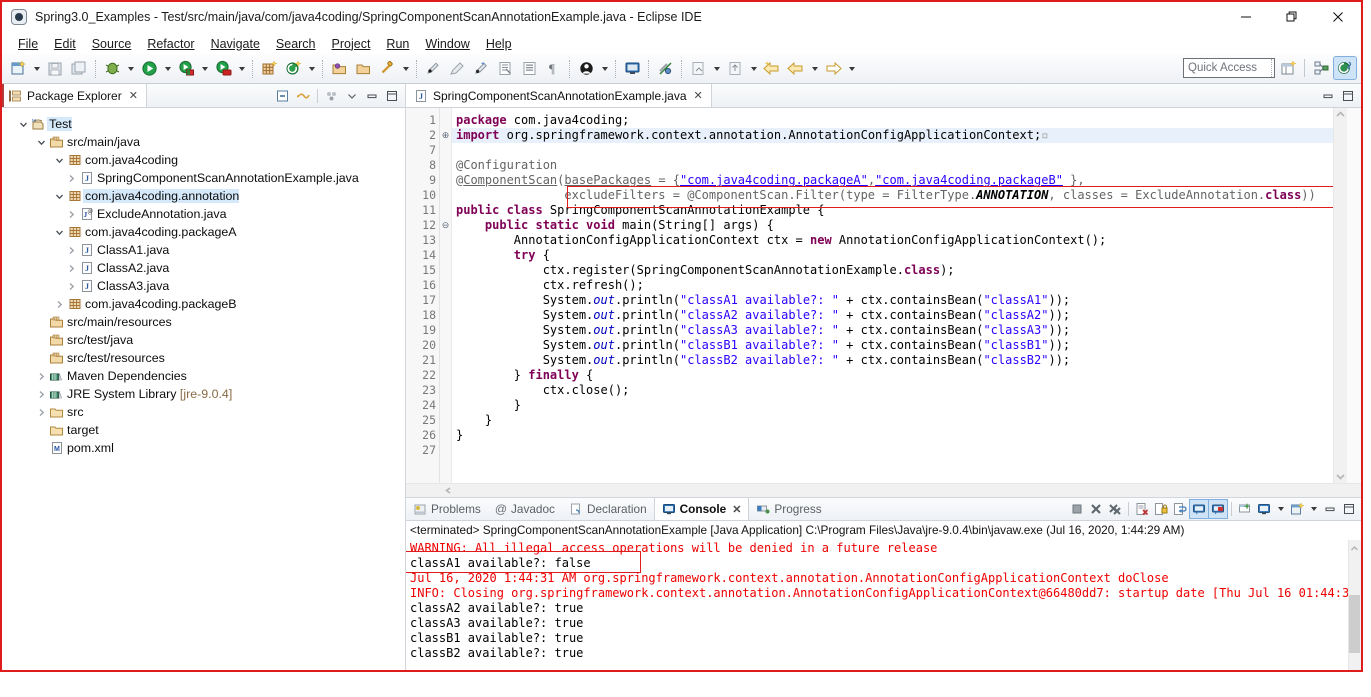 Image resolution: width=1371 pixels, height=697 pixels. What do you see at coordinates (481, 69) in the screenshot?
I see `next-annotation-icon` at bounding box center [481, 69].